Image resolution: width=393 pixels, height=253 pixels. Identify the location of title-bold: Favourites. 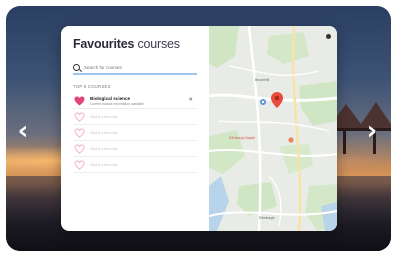
(104, 44).